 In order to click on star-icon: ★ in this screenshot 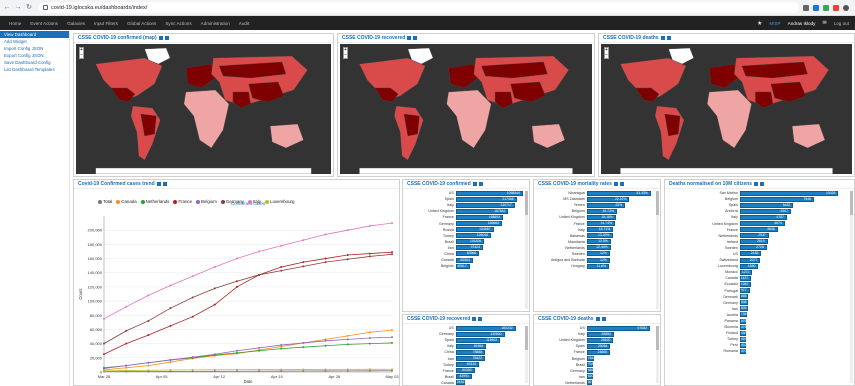, I will do `click(759, 23)`.